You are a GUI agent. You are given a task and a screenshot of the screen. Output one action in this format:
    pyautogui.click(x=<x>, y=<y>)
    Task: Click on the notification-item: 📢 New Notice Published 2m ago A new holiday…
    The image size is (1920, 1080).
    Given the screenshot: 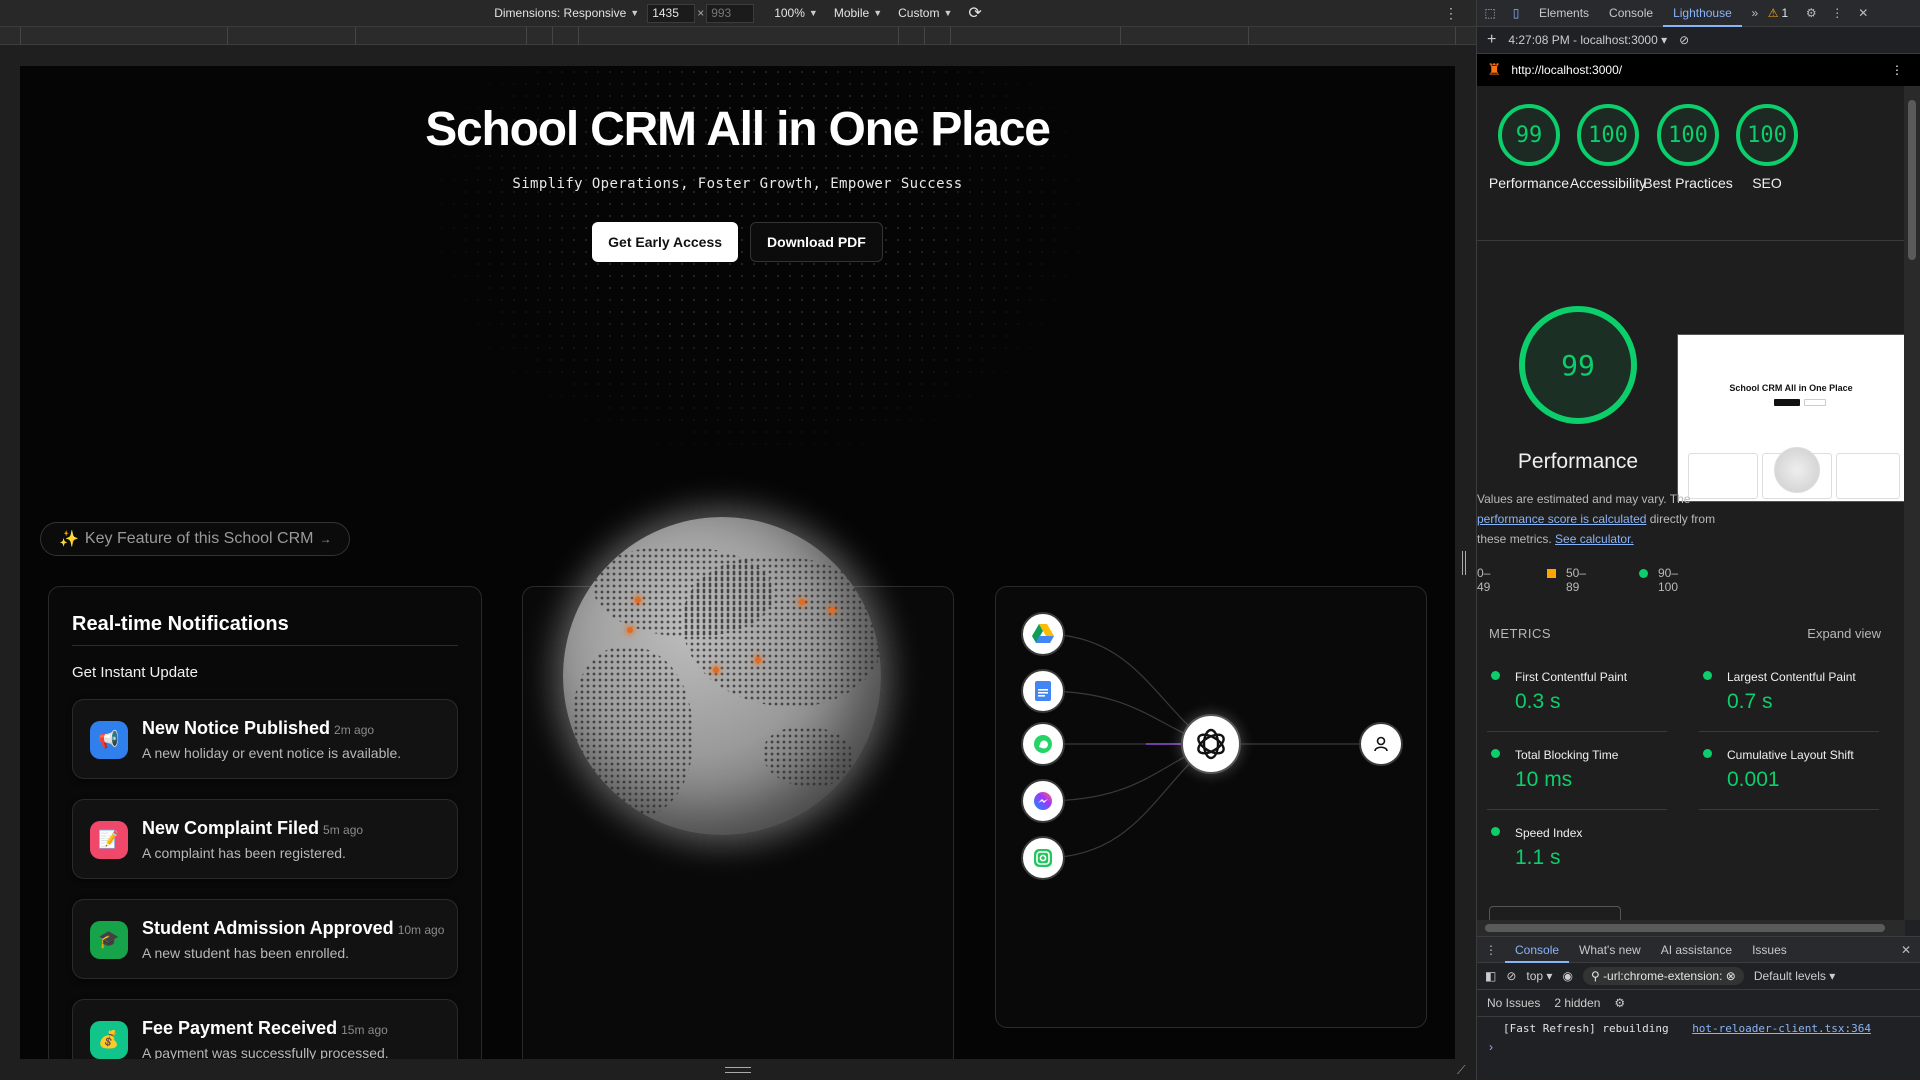 What is the action you would take?
    pyautogui.click(x=265, y=739)
    